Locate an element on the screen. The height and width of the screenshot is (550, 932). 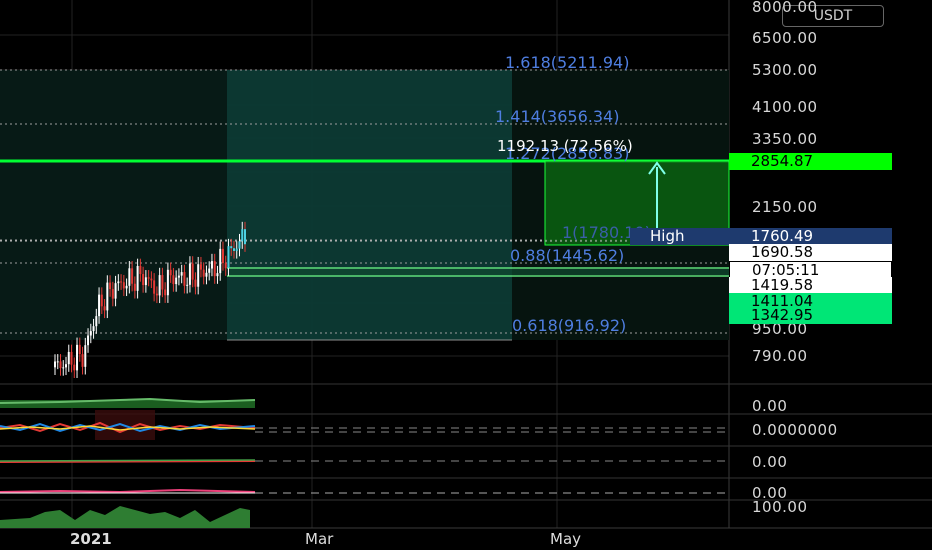
ind-axis-label-2: 0.0000000 is located at coordinates (795, 430).